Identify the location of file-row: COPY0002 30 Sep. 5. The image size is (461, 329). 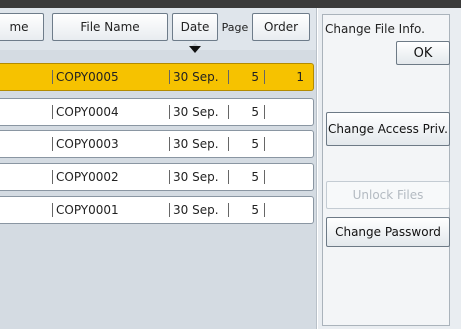
(157, 177).